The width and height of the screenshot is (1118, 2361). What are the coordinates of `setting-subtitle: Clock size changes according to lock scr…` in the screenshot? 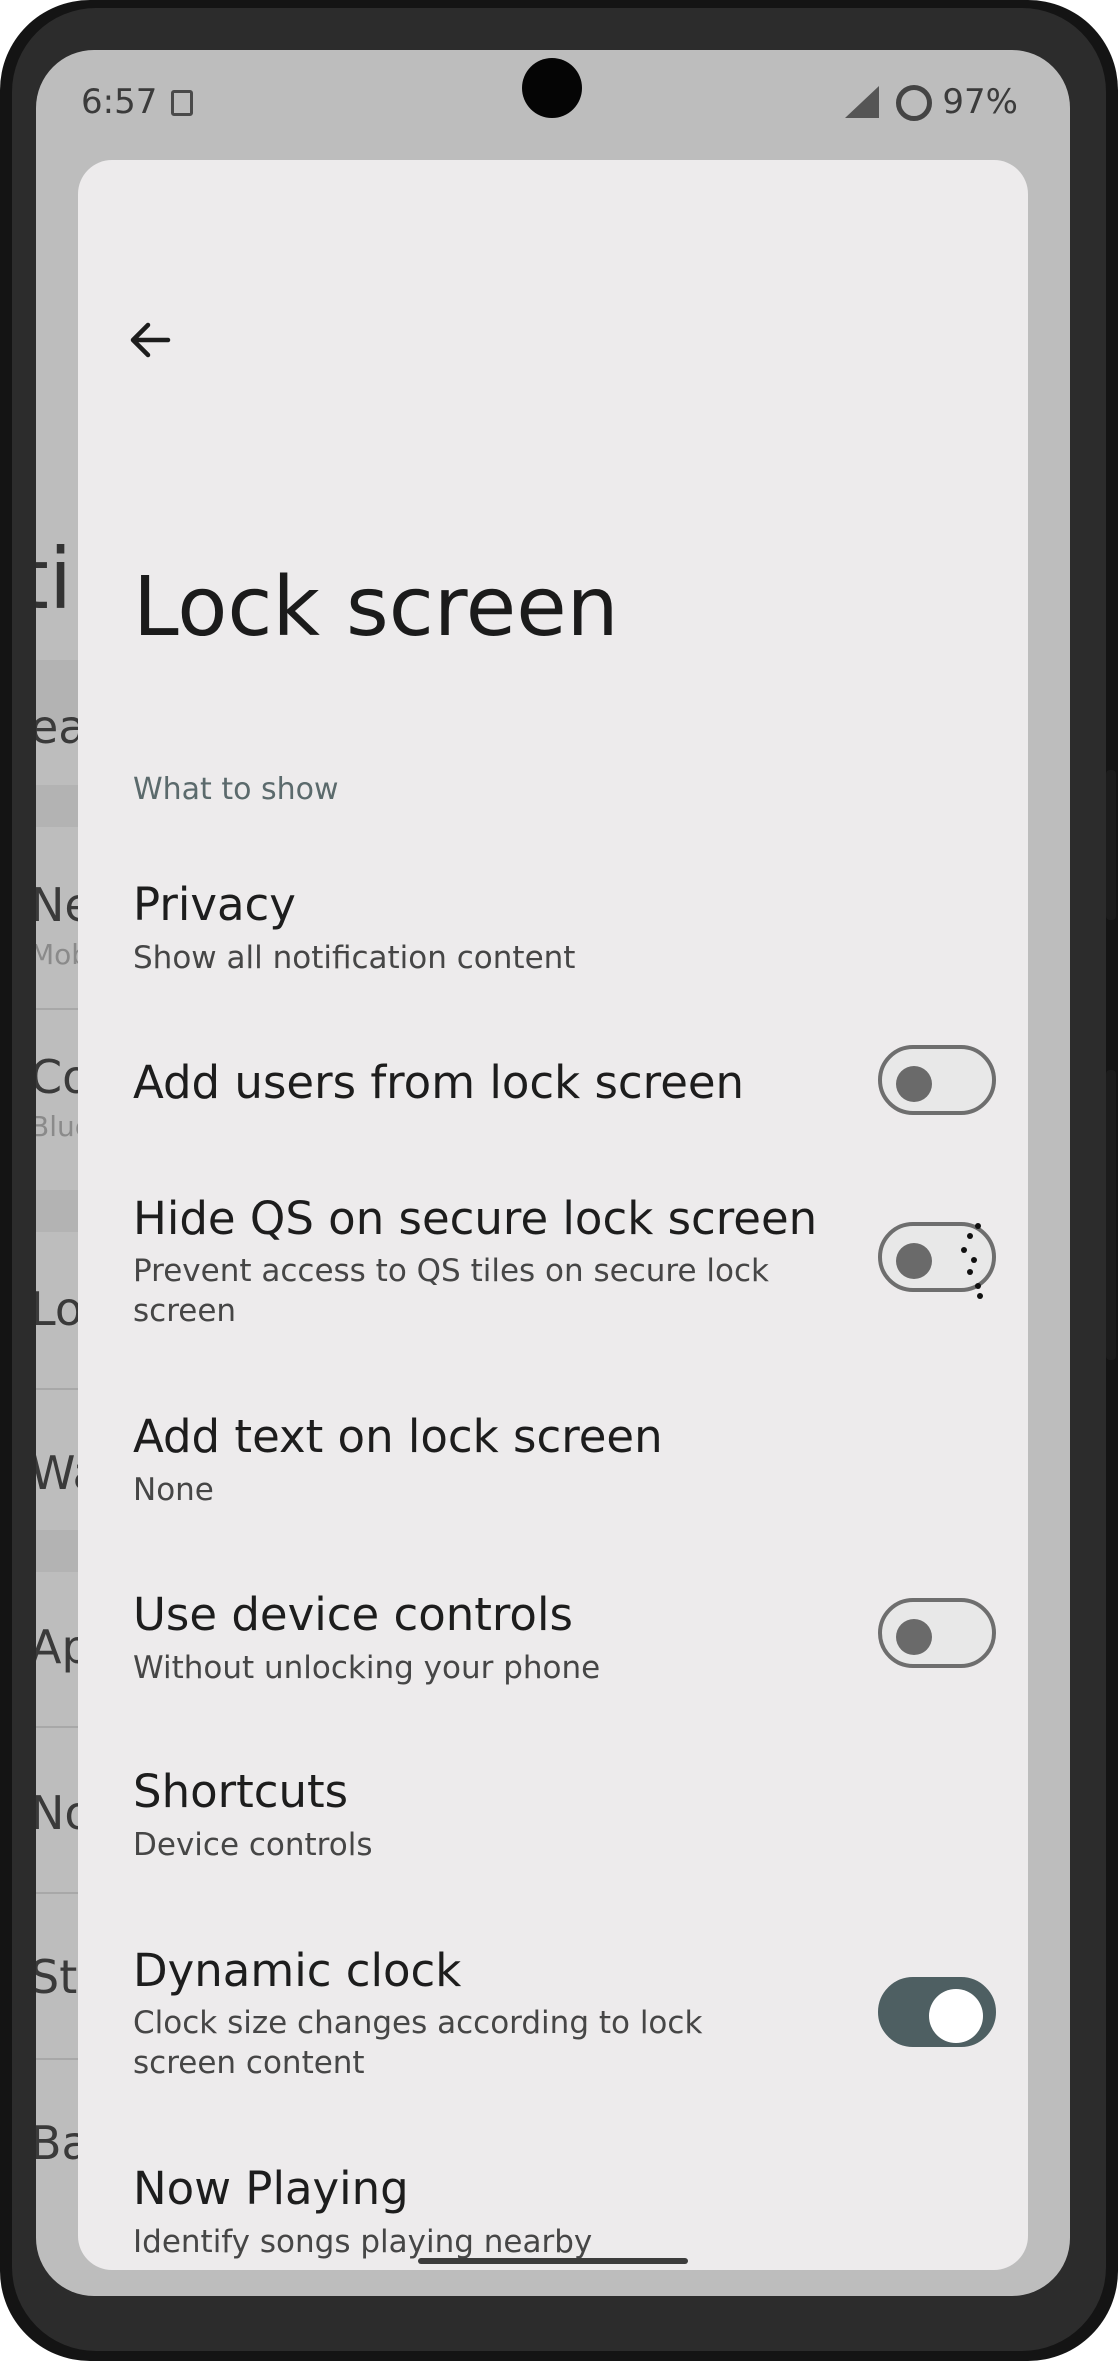 It's located at (418, 2043).